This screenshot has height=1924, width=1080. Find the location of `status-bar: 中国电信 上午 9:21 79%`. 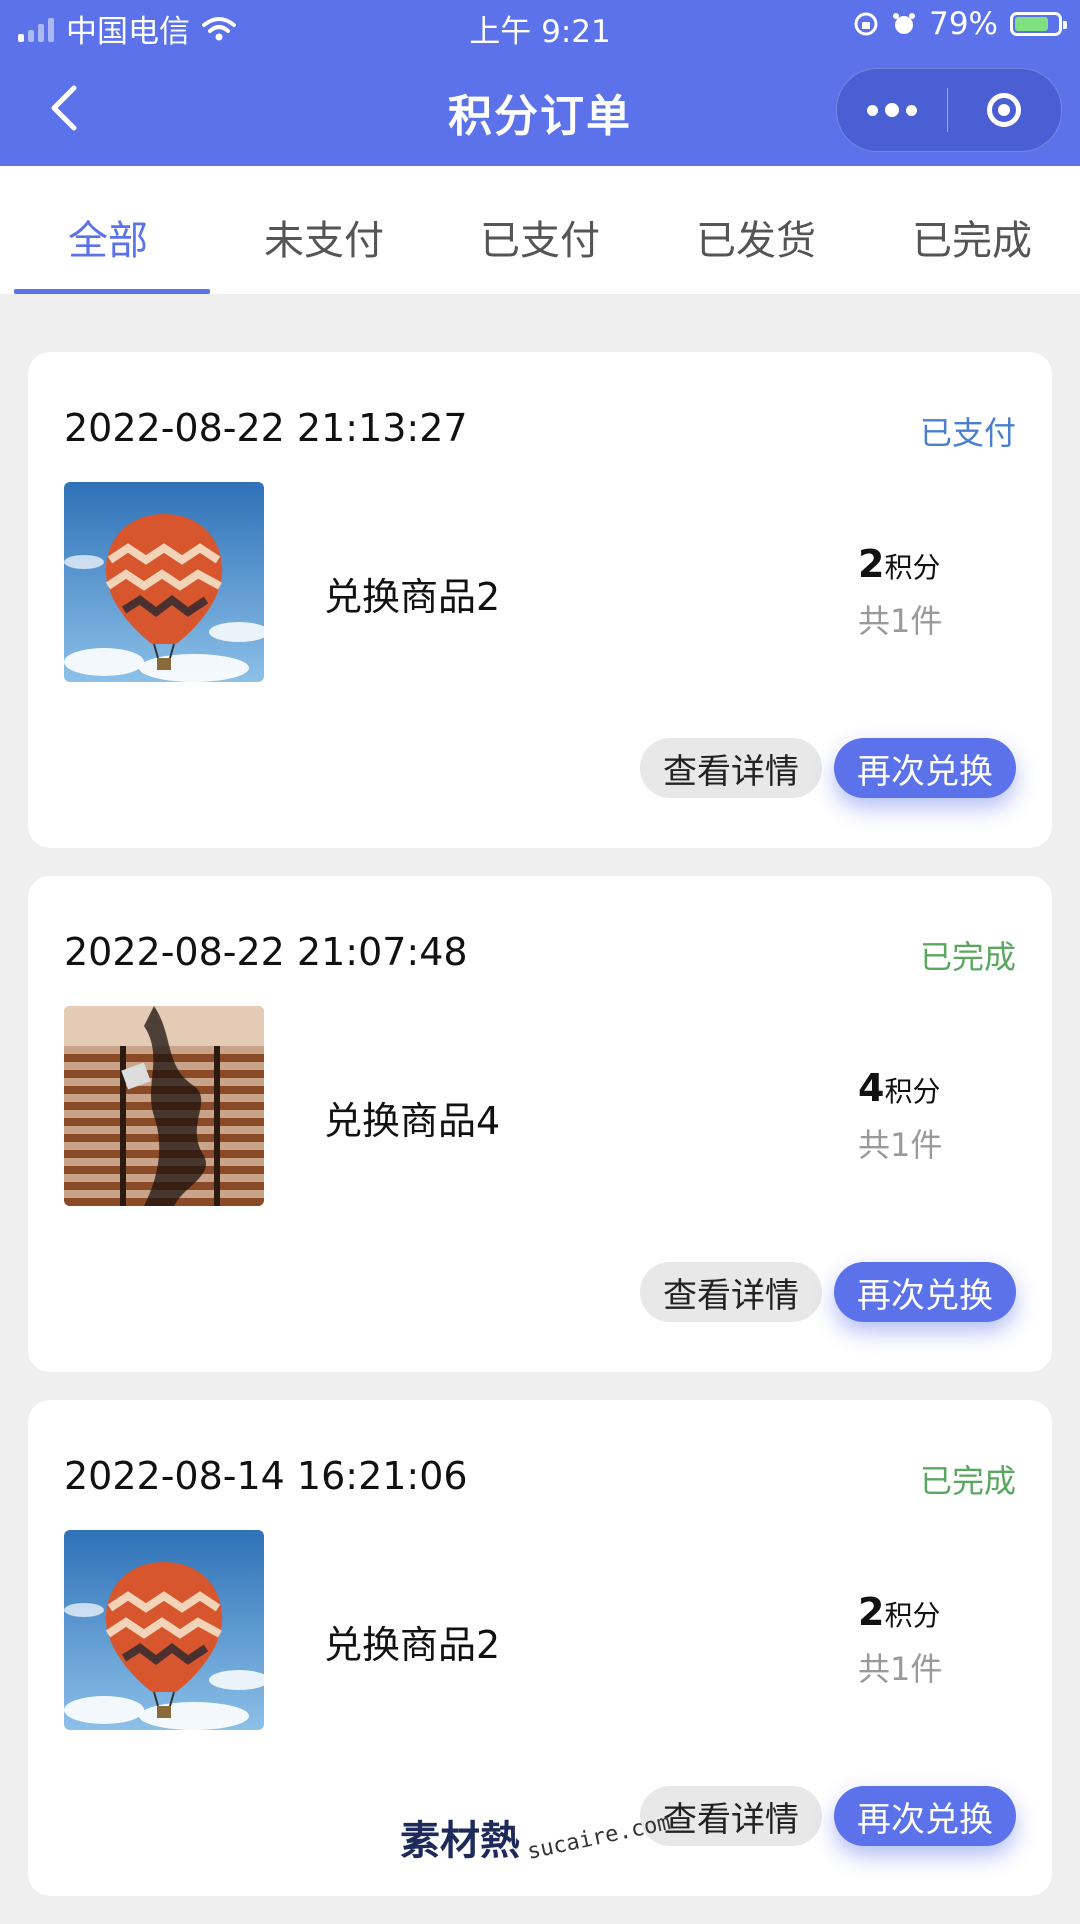

status-bar: 中国电信 上午 9:21 79% is located at coordinates (540, 27).